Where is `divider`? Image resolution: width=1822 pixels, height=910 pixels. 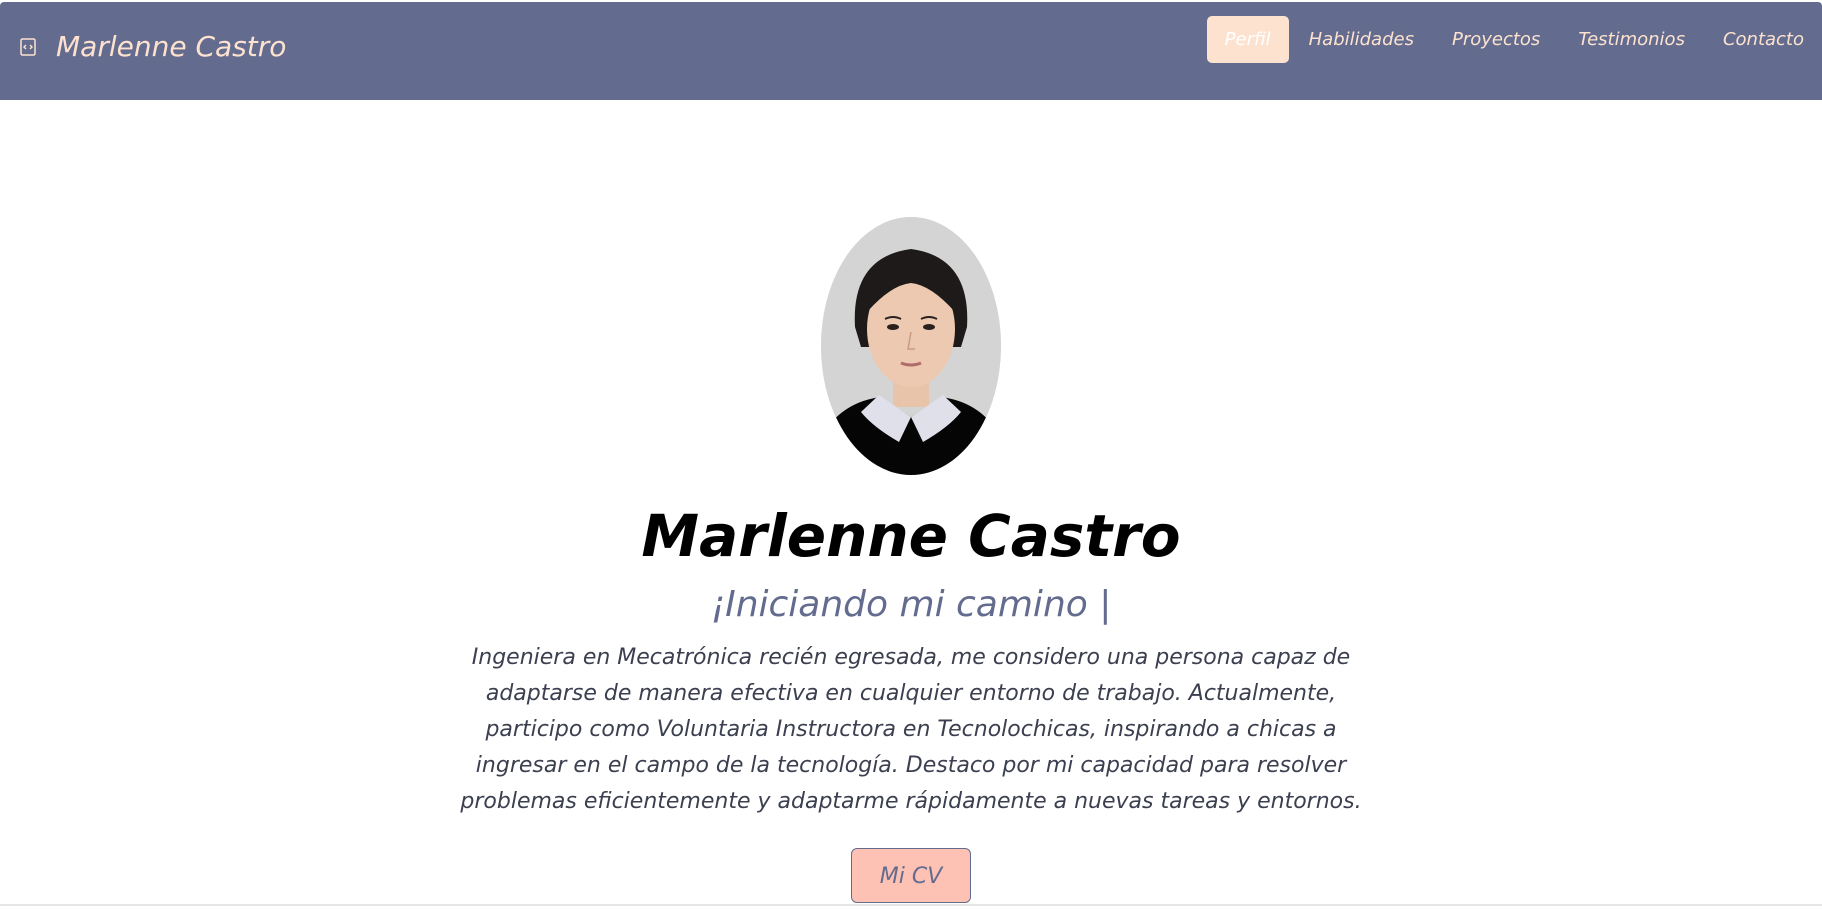 divider is located at coordinates (911, 905).